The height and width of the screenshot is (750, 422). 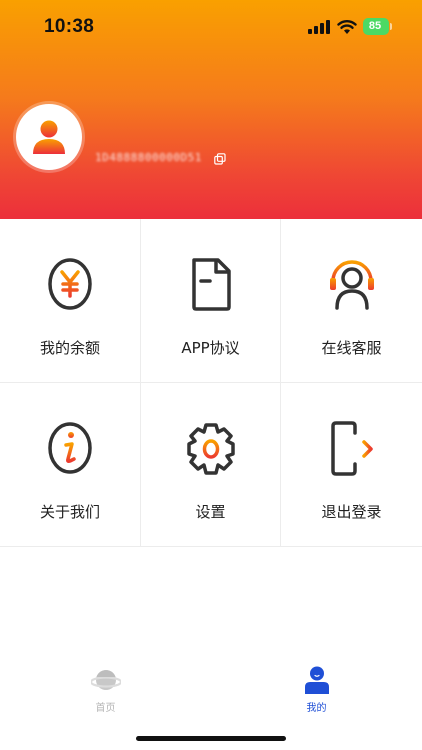 I want to click on menu-item-online-service: 在线客服, so click(x=351, y=301).